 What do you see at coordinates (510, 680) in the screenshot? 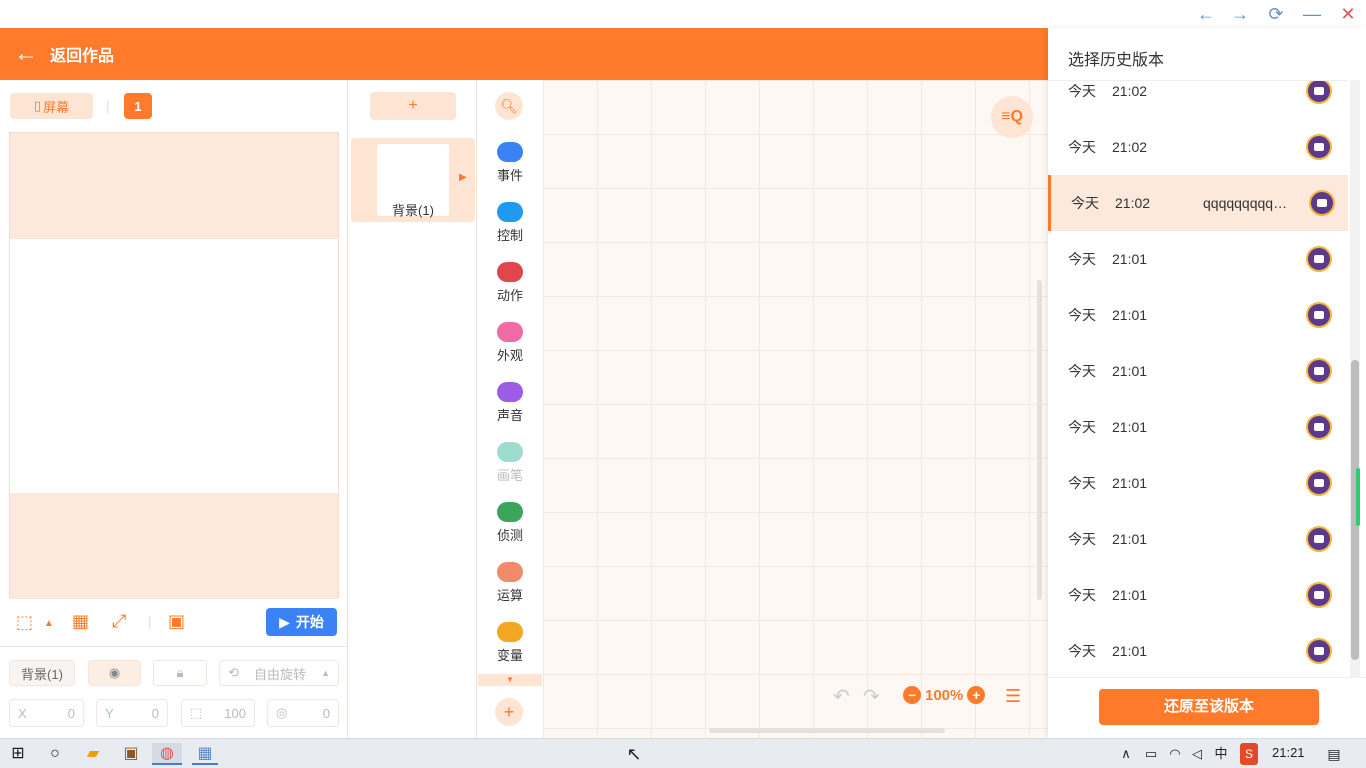
I see `scroll-down-icon: ▼` at bounding box center [510, 680].